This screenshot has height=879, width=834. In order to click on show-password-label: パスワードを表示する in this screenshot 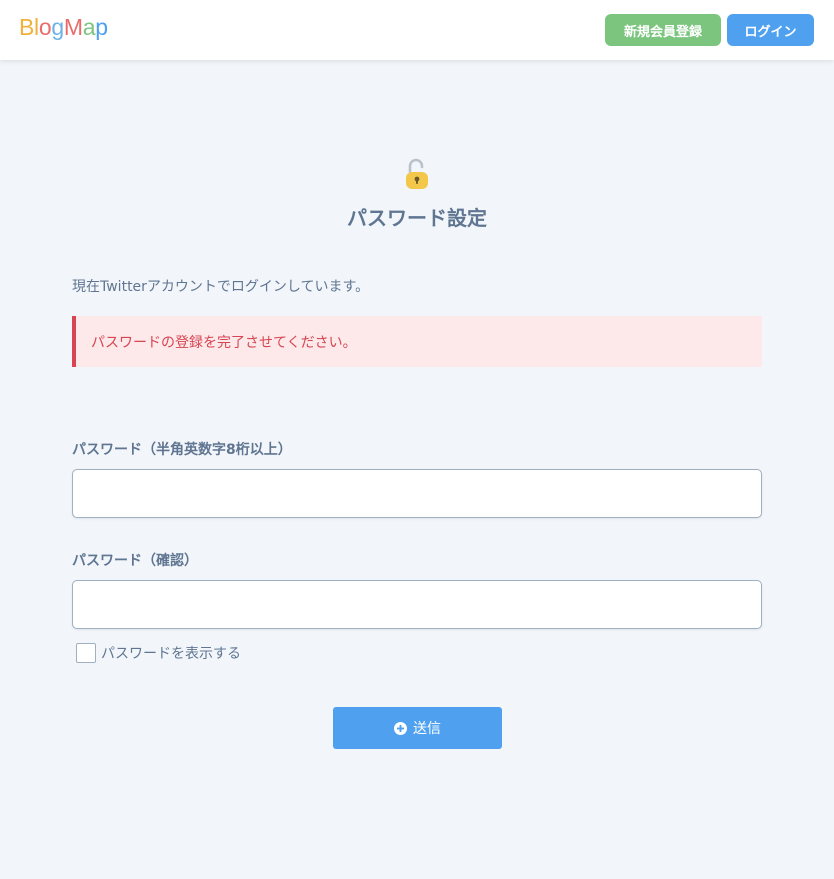, I will do `click(171, 653)`.